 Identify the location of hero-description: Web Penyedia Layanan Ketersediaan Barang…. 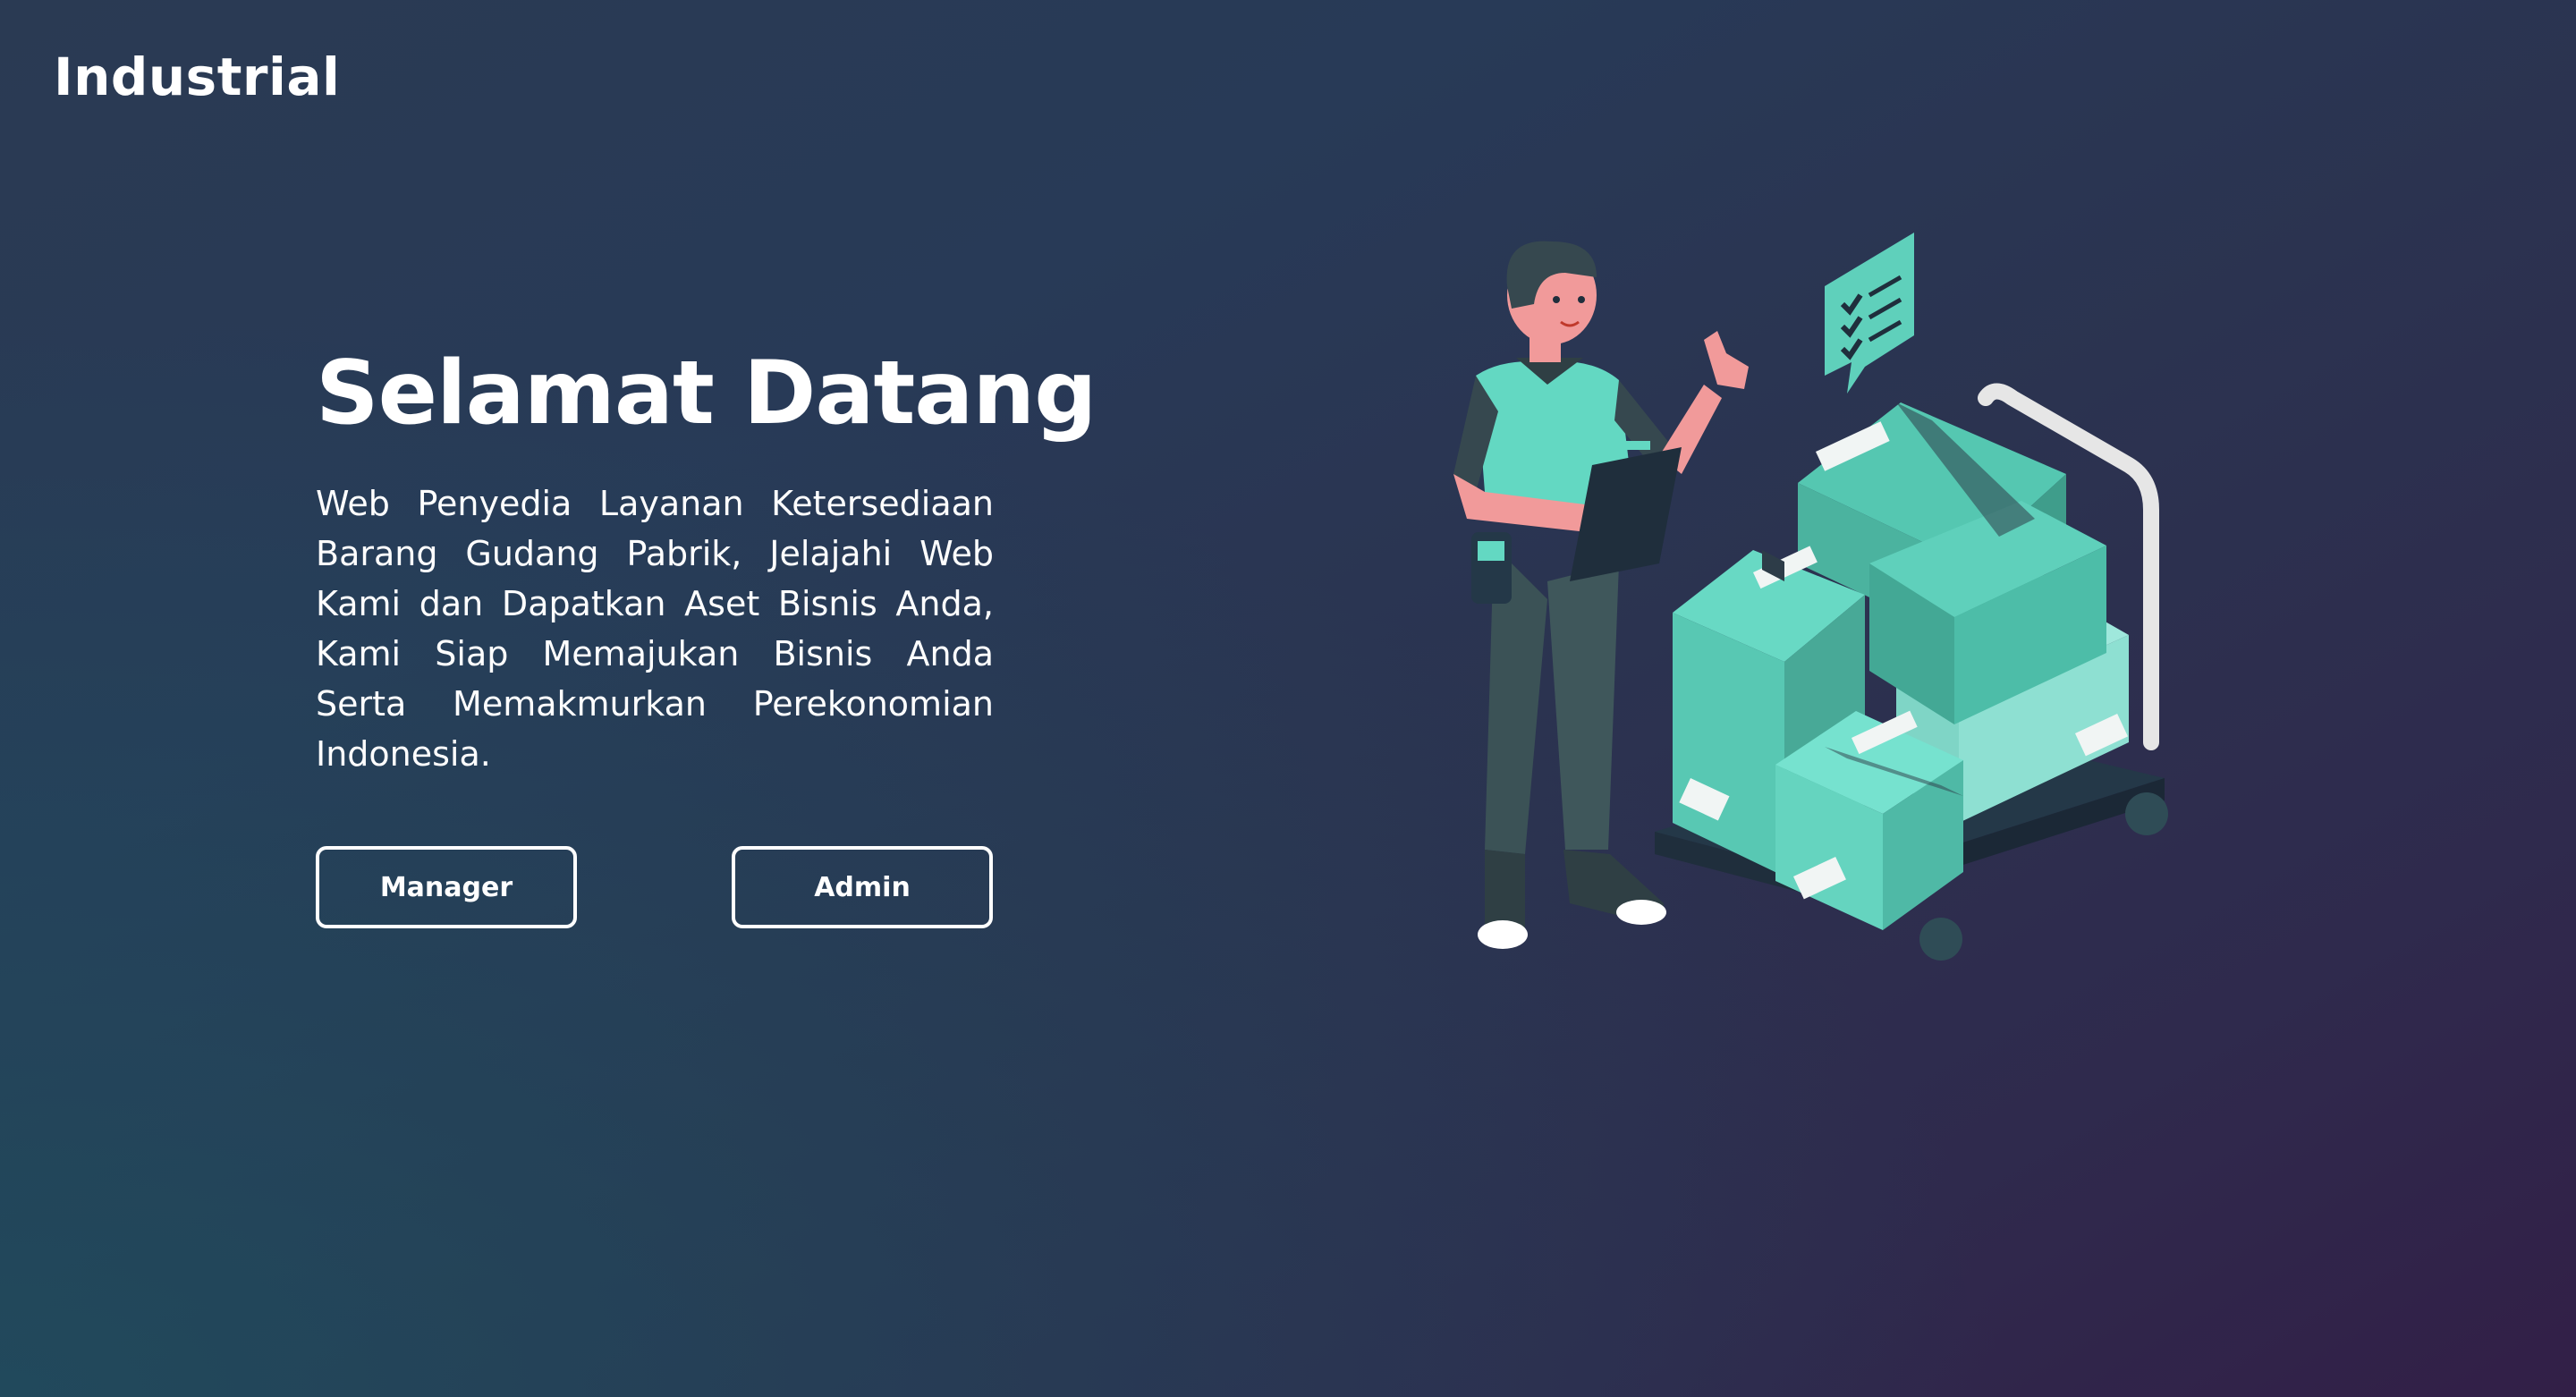
(655, 629).